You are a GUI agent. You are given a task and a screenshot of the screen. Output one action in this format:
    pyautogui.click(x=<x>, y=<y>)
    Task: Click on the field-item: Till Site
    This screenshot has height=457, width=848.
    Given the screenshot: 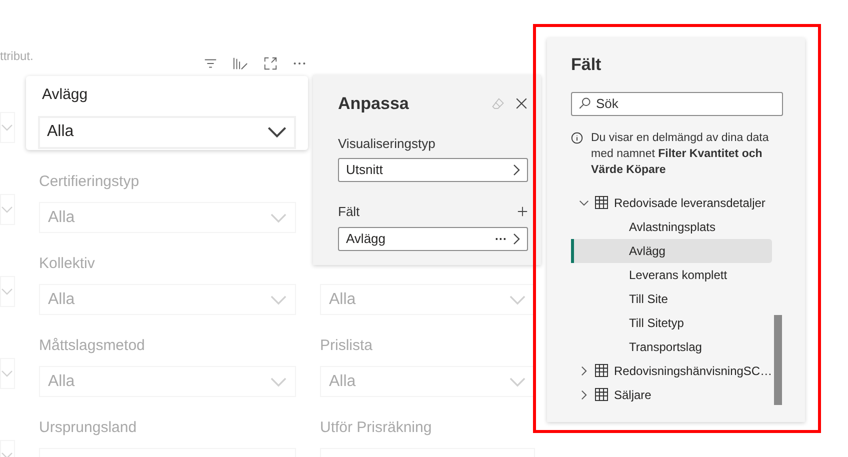 What is the action you would take?
    pyautogui.click(x=671, y=298)
    